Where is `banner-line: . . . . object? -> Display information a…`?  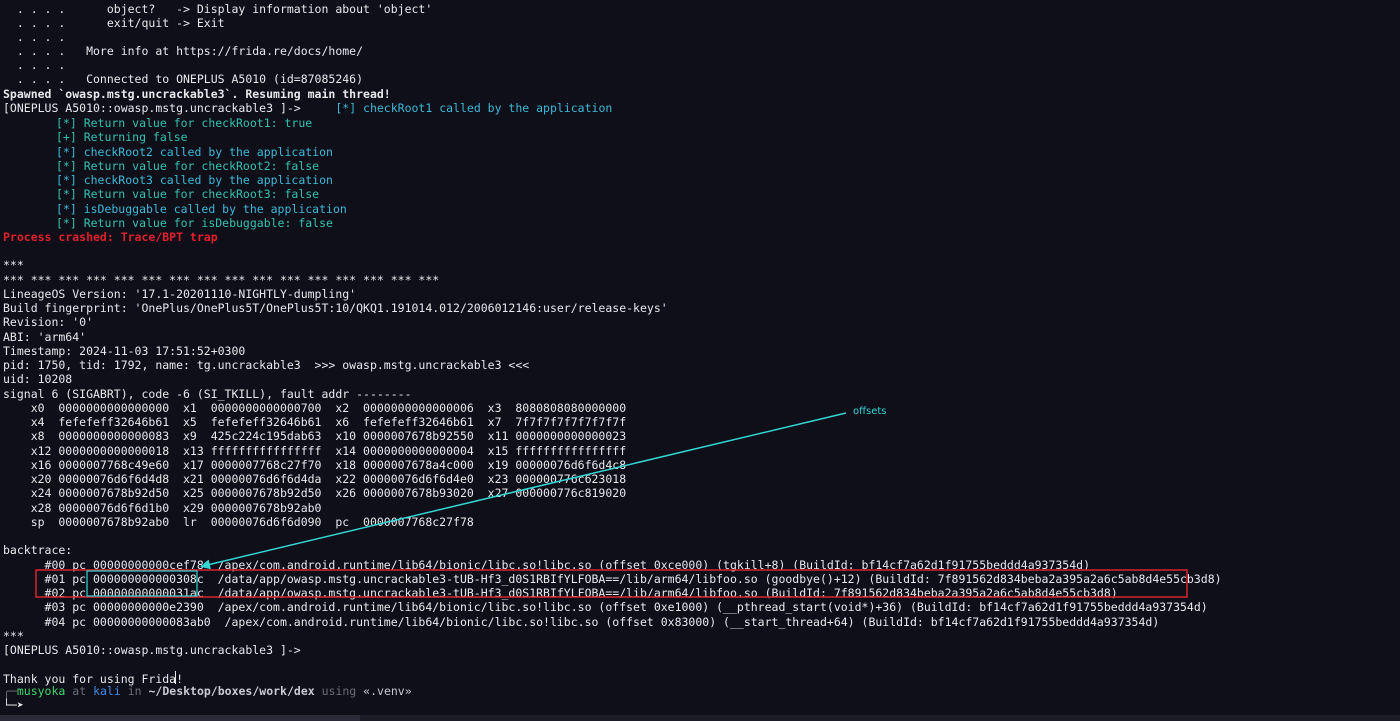 banner-line: . . . . object? -> Display information a… is located at coordinates (218, 9).